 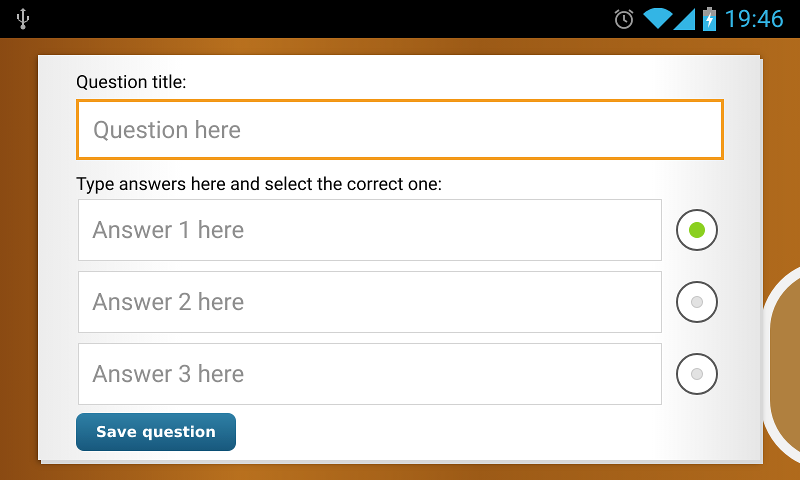 I want to click on signal-icon, so click(x=684, y=19).